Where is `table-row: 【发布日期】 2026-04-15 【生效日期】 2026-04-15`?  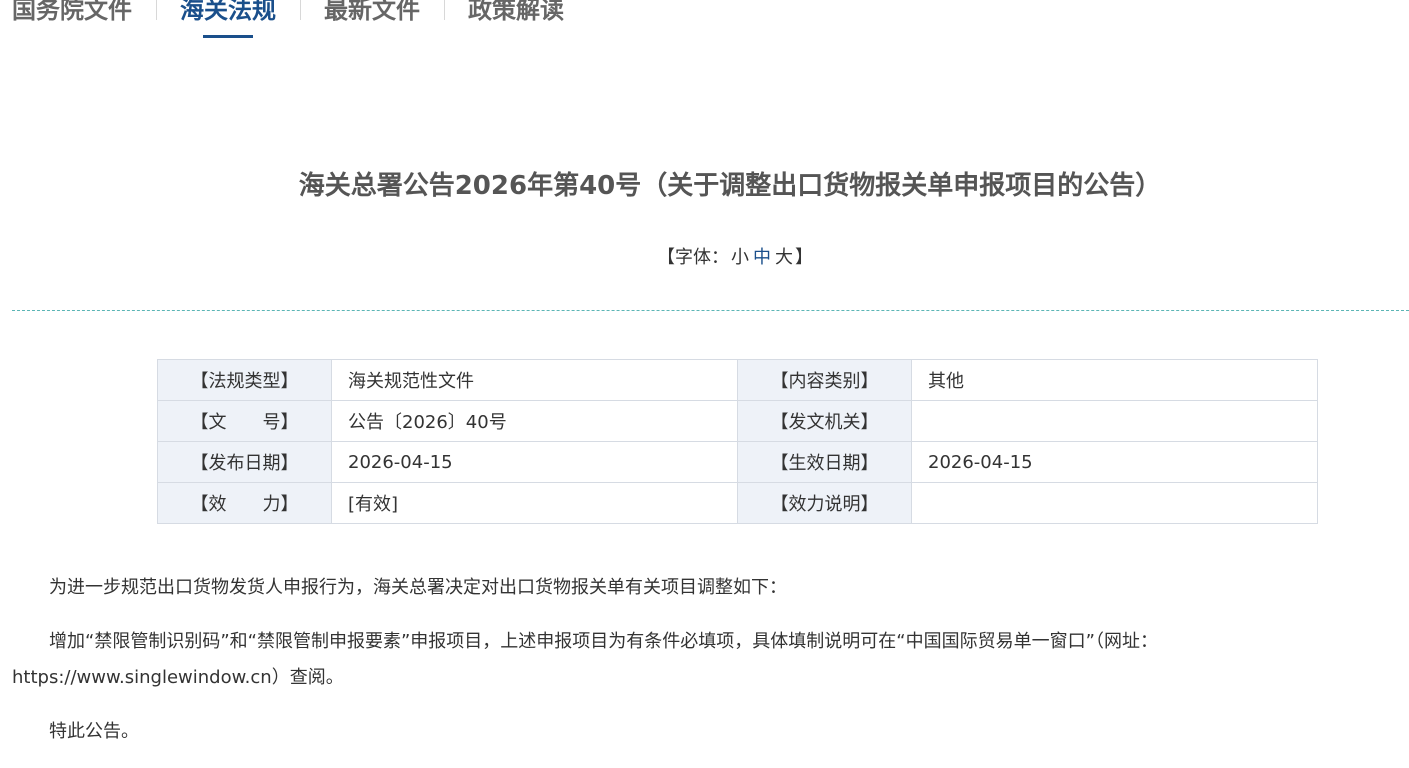
table-row: 【发布日期】 2026-04-15 【生效日期】 2026-04-15 is located at coordinates (737, 462).